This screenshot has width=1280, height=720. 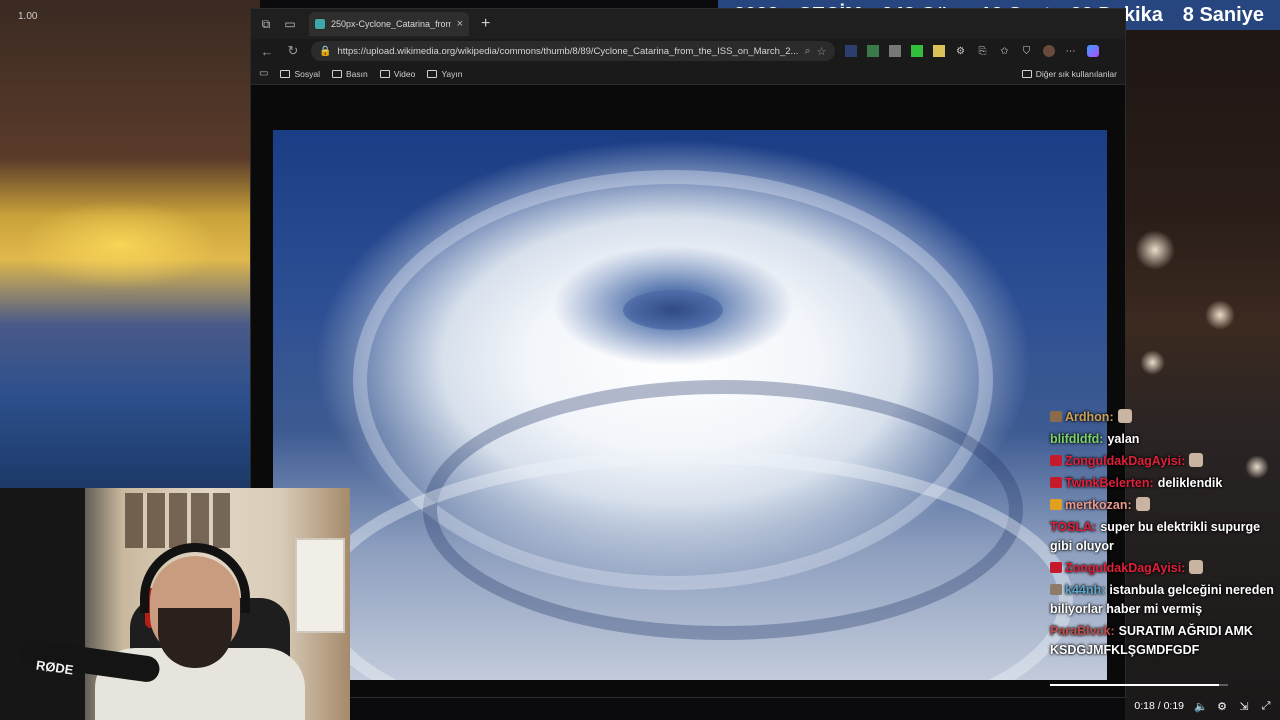 I want to click on refresh-icon: ↻, so click(x=293, y=51).